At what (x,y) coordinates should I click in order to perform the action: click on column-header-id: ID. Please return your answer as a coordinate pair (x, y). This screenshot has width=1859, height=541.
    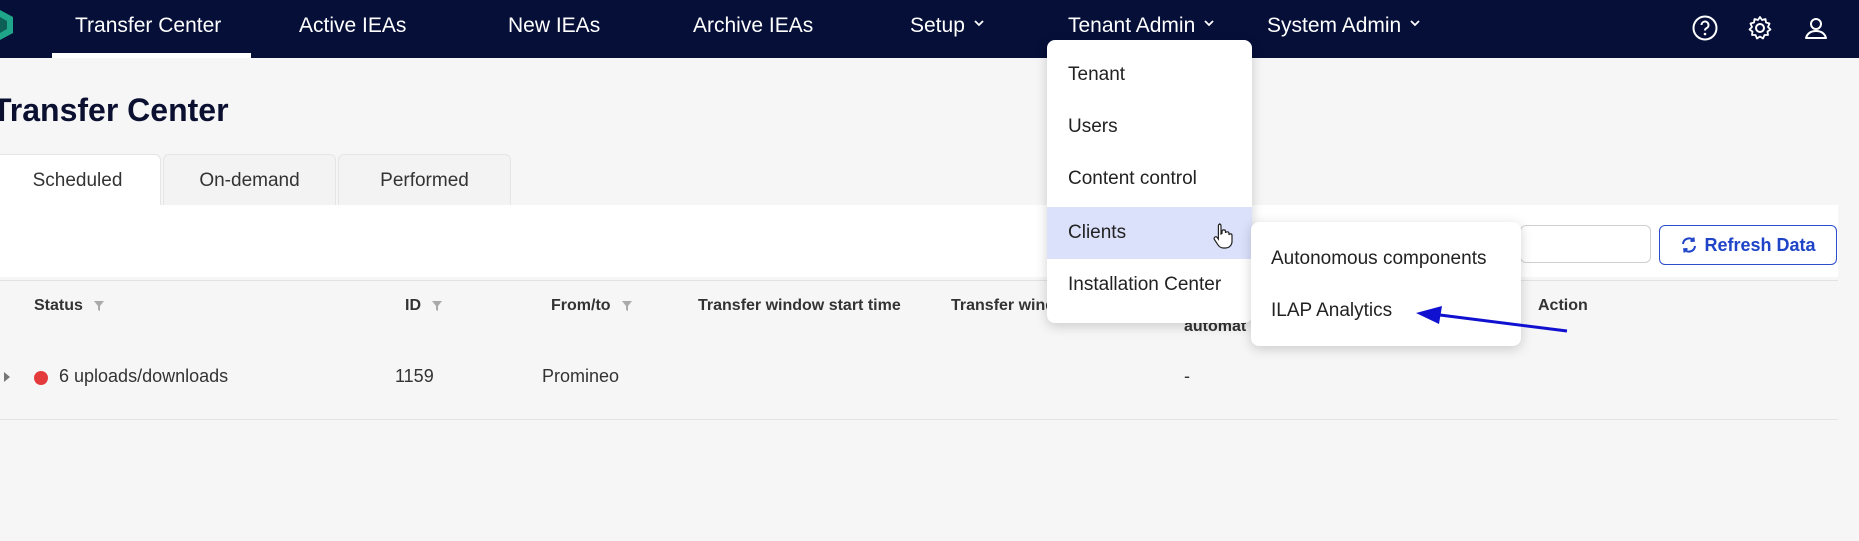
    Looking at the image, I should click on (424, 306).